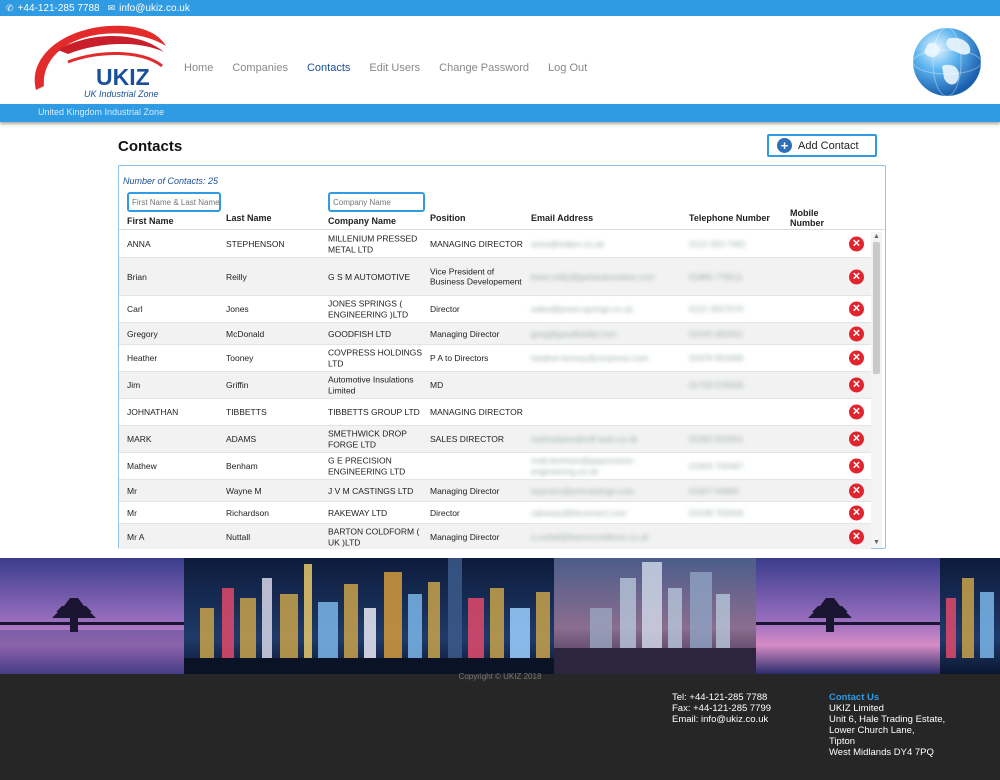 This screenshot has width=1000, height=780. What do you see at coordinates (242, 465) in the screenshot?
I see `cell-last-name: Benham` at bounding box center [242, 465].